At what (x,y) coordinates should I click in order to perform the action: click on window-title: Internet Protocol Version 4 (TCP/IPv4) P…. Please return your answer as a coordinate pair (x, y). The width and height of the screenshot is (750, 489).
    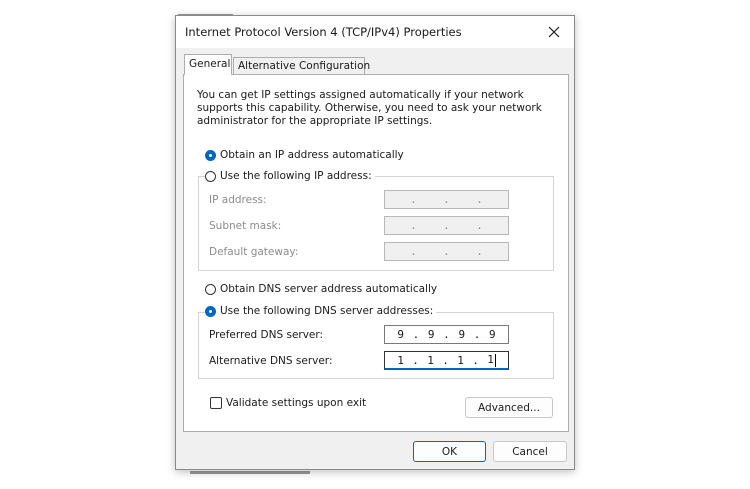
    Looking at the image, I should click on (323, 32).